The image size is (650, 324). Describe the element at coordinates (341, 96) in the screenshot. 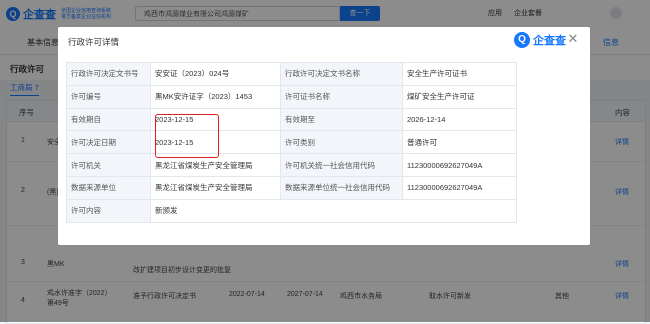

I see `field-label: 许可证书名称` at that location.